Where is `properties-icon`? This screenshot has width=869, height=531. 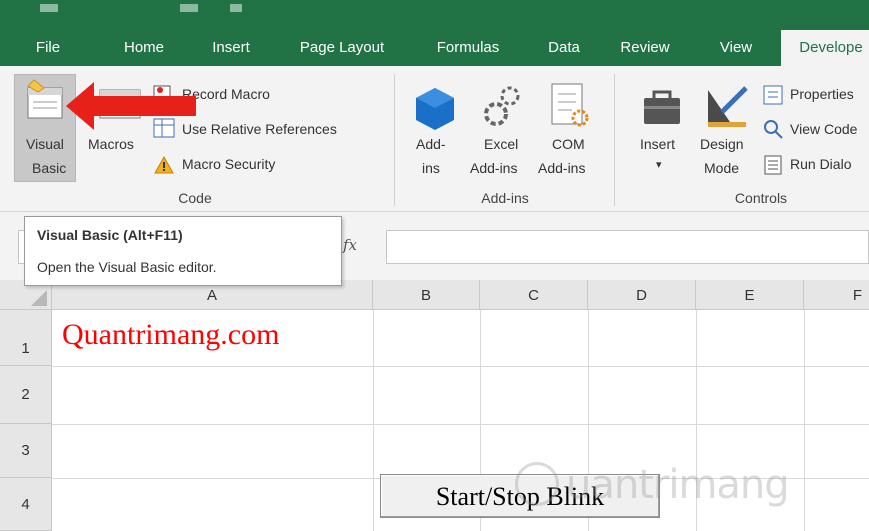
properties-icon is located at coordinates (773, 95).